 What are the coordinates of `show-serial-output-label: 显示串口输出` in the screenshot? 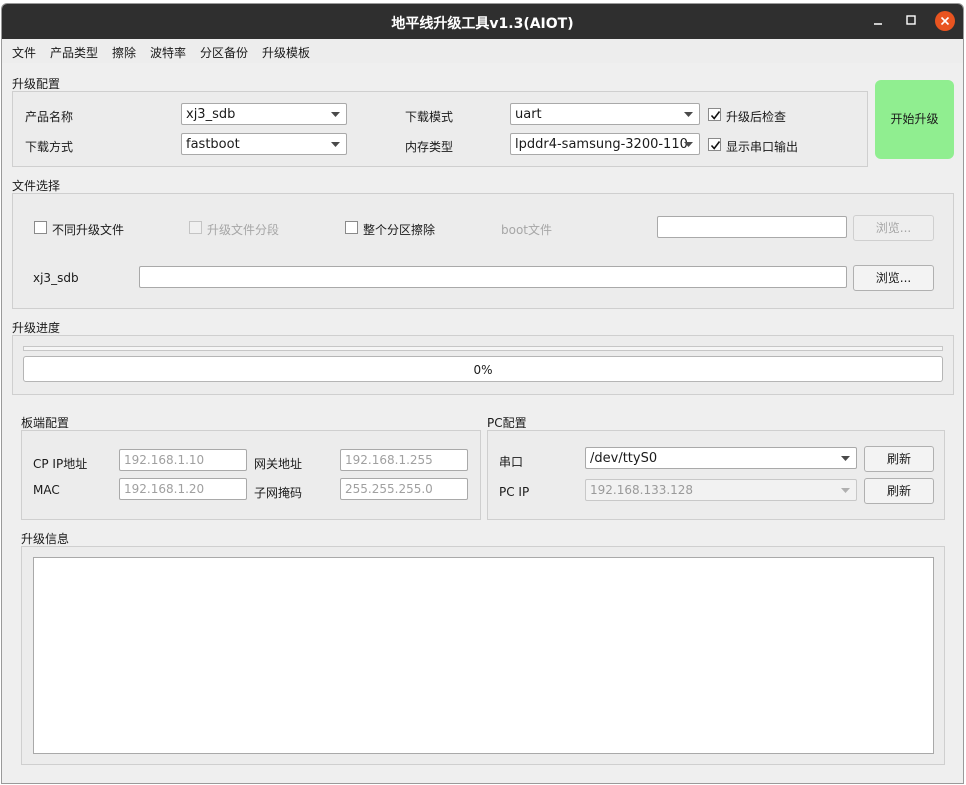 It's located at (762, 147).